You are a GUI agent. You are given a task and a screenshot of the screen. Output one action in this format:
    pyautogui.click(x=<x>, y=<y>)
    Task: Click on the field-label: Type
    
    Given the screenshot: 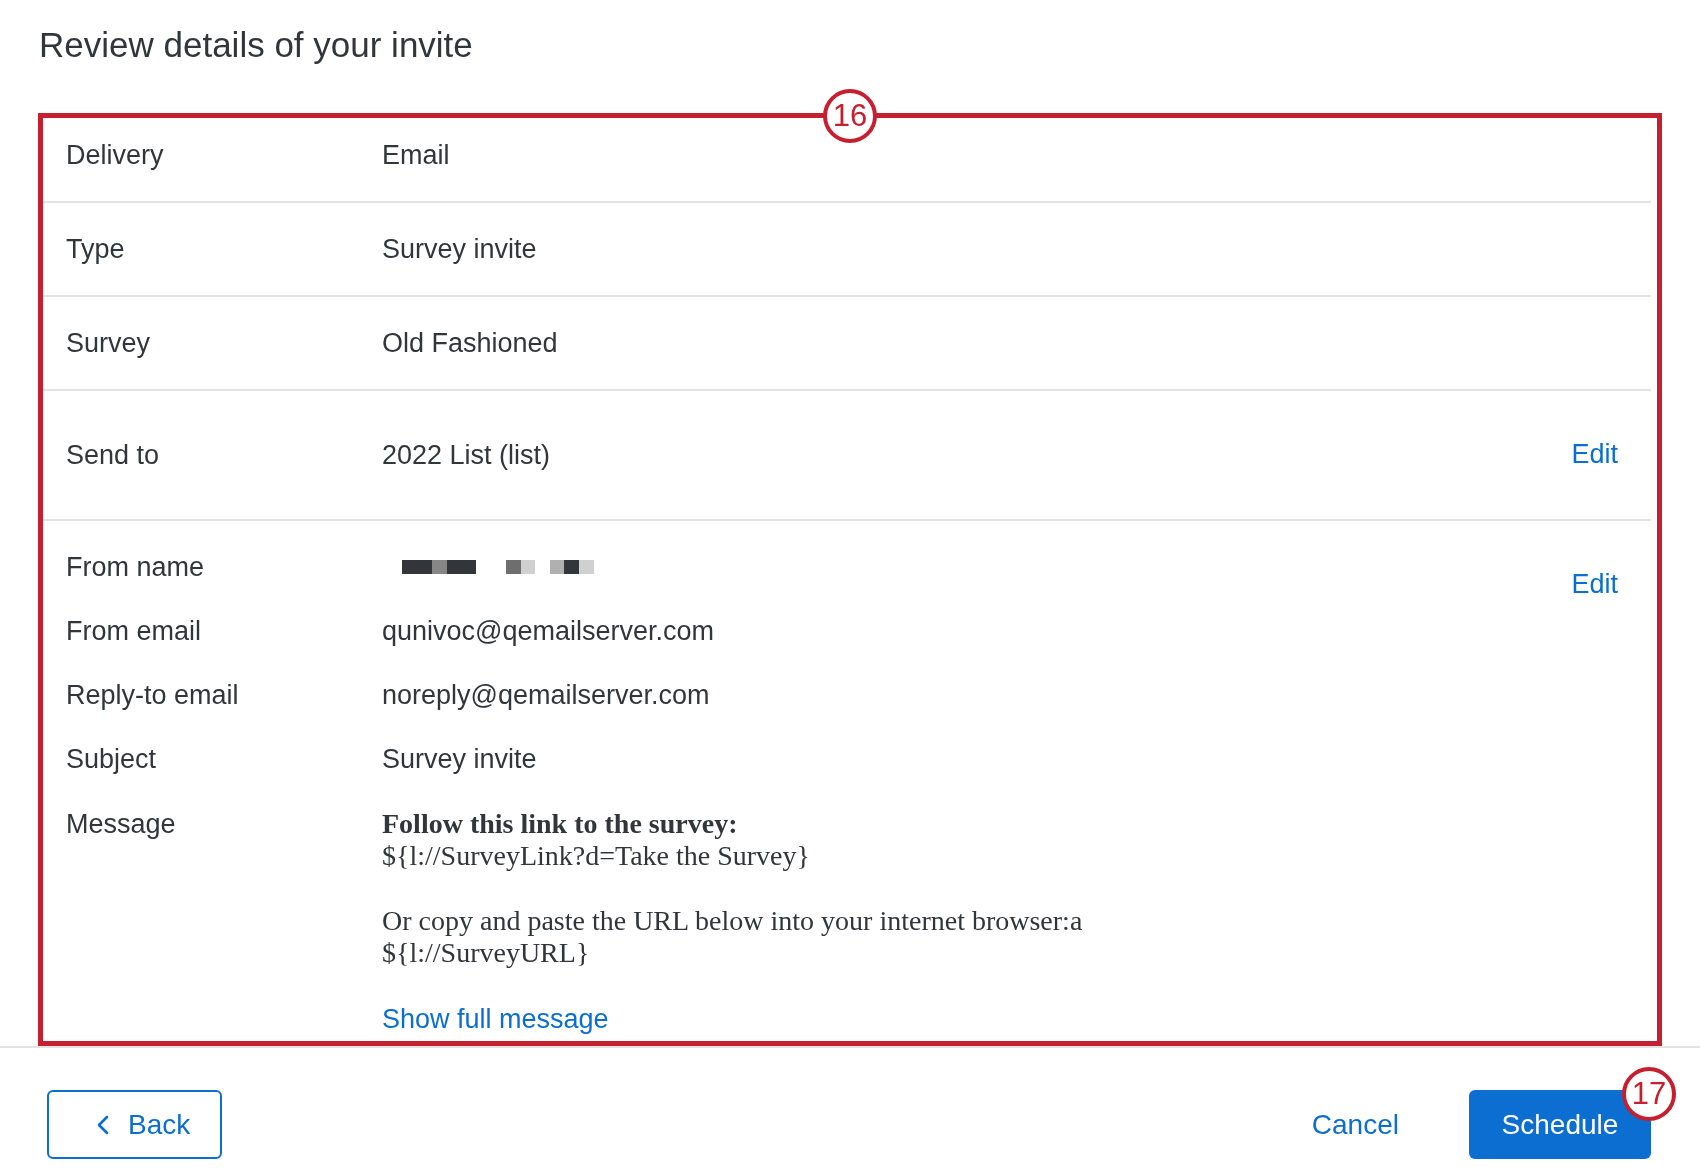 What is the action you would take?
    pyautogui.click(x=96, y=249)
    